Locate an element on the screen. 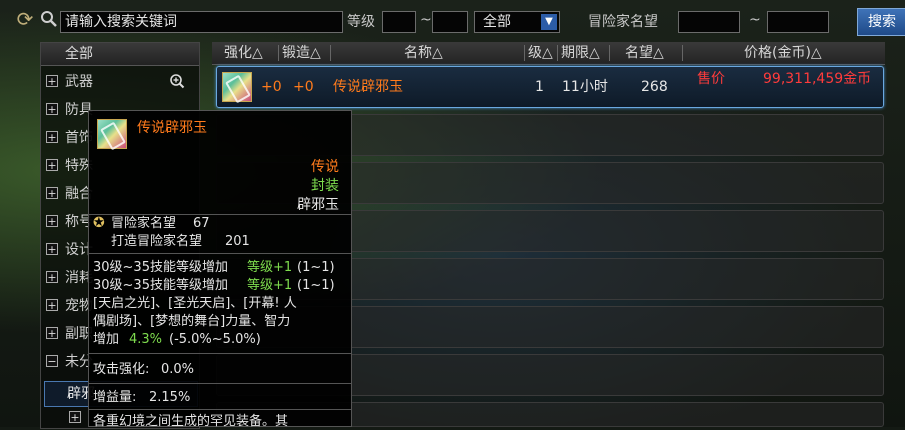 The height and width of the screenshot is (430, 905). tooltip-desc-prefix: 增加 is located at coordinates (106, 339).